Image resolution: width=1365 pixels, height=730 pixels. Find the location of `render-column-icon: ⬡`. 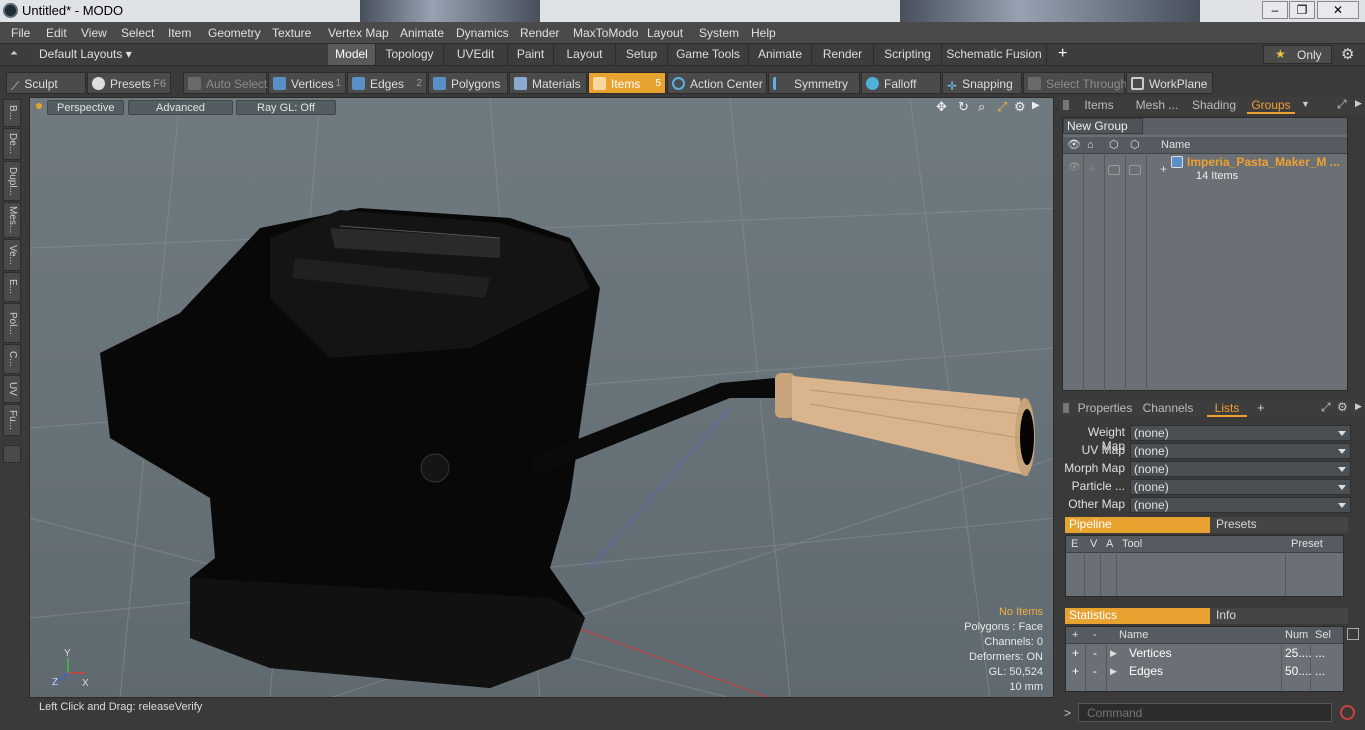

render-column-icon: ⬡ is located at coordinates (1135, 145).